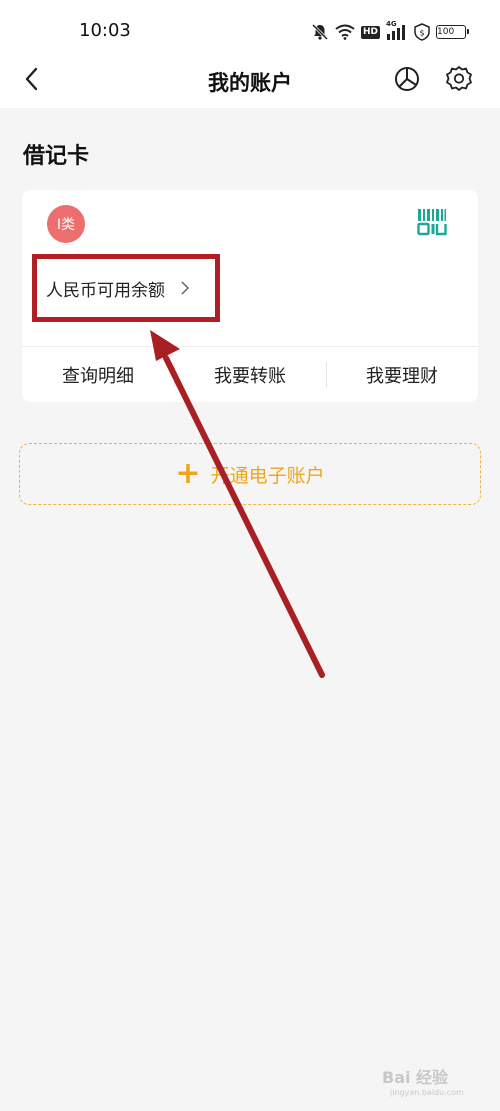 The height and width of the screenshot is (1111, 500). I want to click on open-account-label: 开通电子账户, so click(267, 475).